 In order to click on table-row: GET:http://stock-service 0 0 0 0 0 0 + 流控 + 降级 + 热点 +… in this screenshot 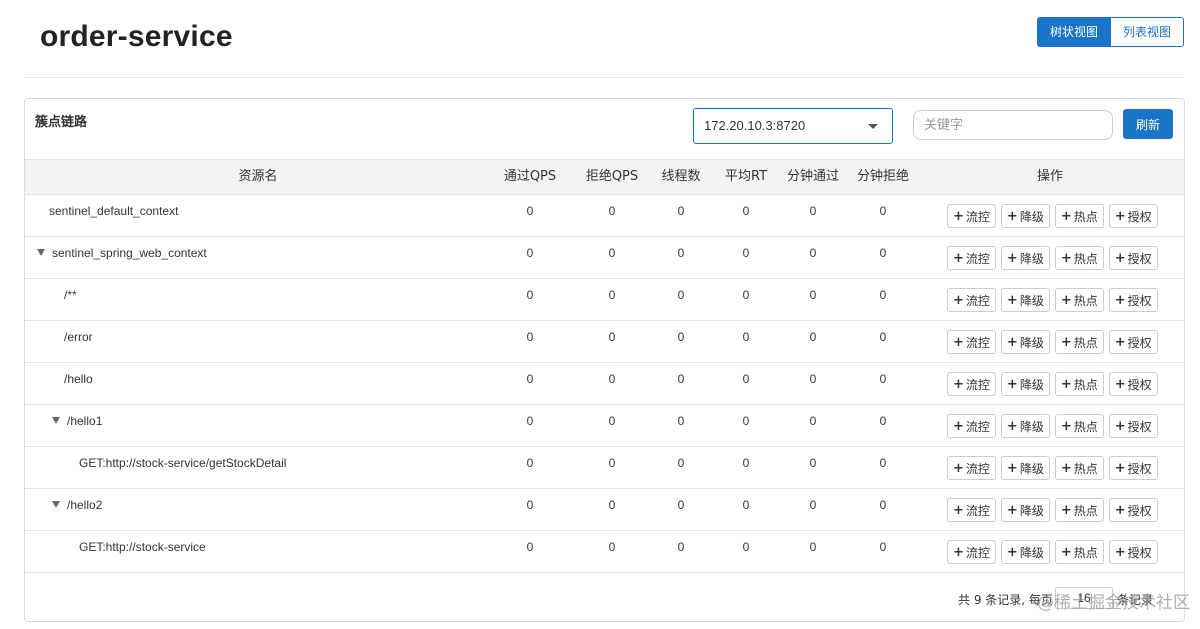, I will do `click(604, 552)`.